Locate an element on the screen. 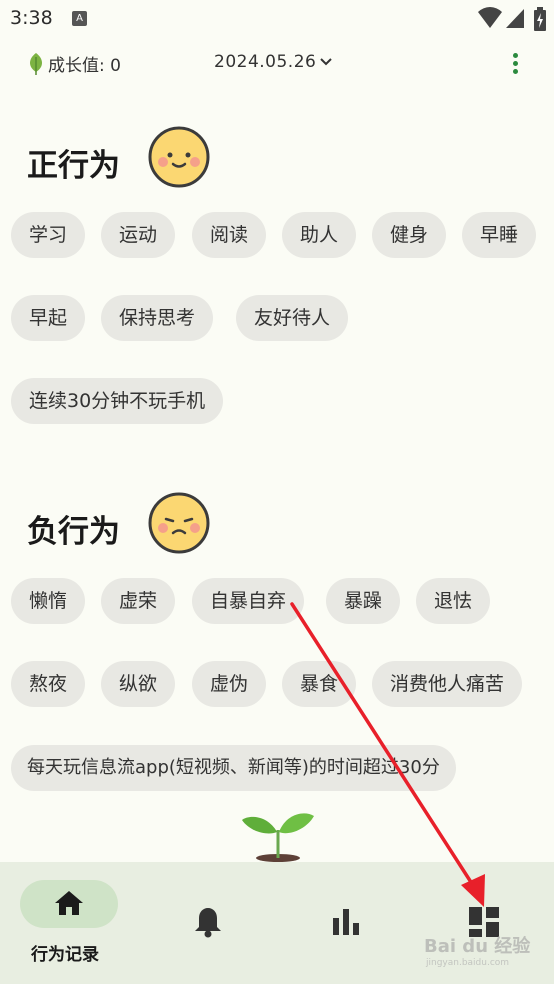 The image size is (554, 984). sad-face-icon is located at coordinates (179, 523).